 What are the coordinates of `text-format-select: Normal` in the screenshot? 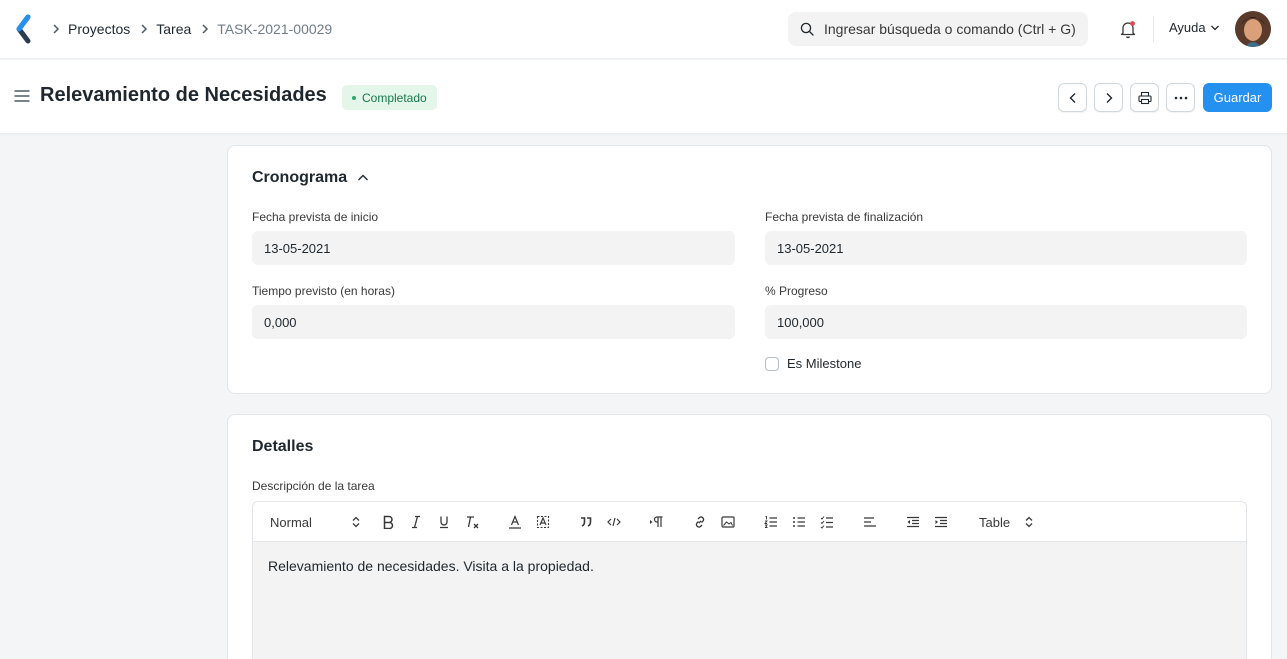 It's located at (315, 522).